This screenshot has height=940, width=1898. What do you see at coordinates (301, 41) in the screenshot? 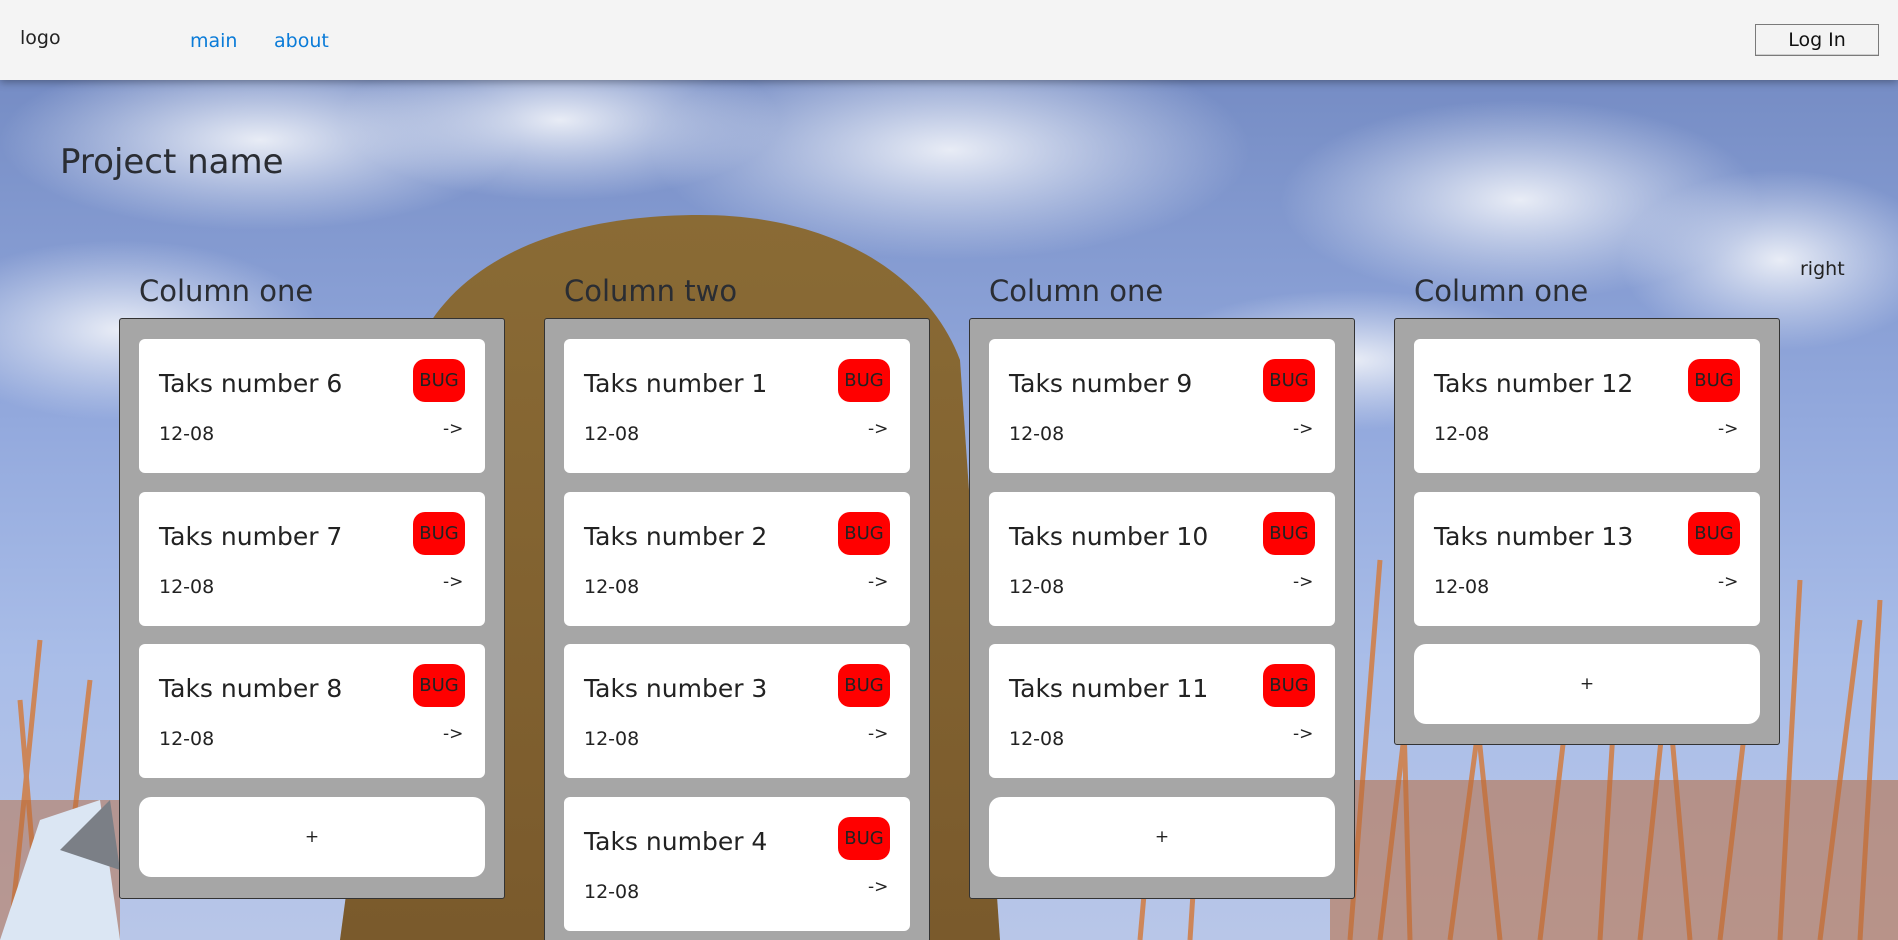
I see `nav-link-about: about` at bounding box center [301, 41].